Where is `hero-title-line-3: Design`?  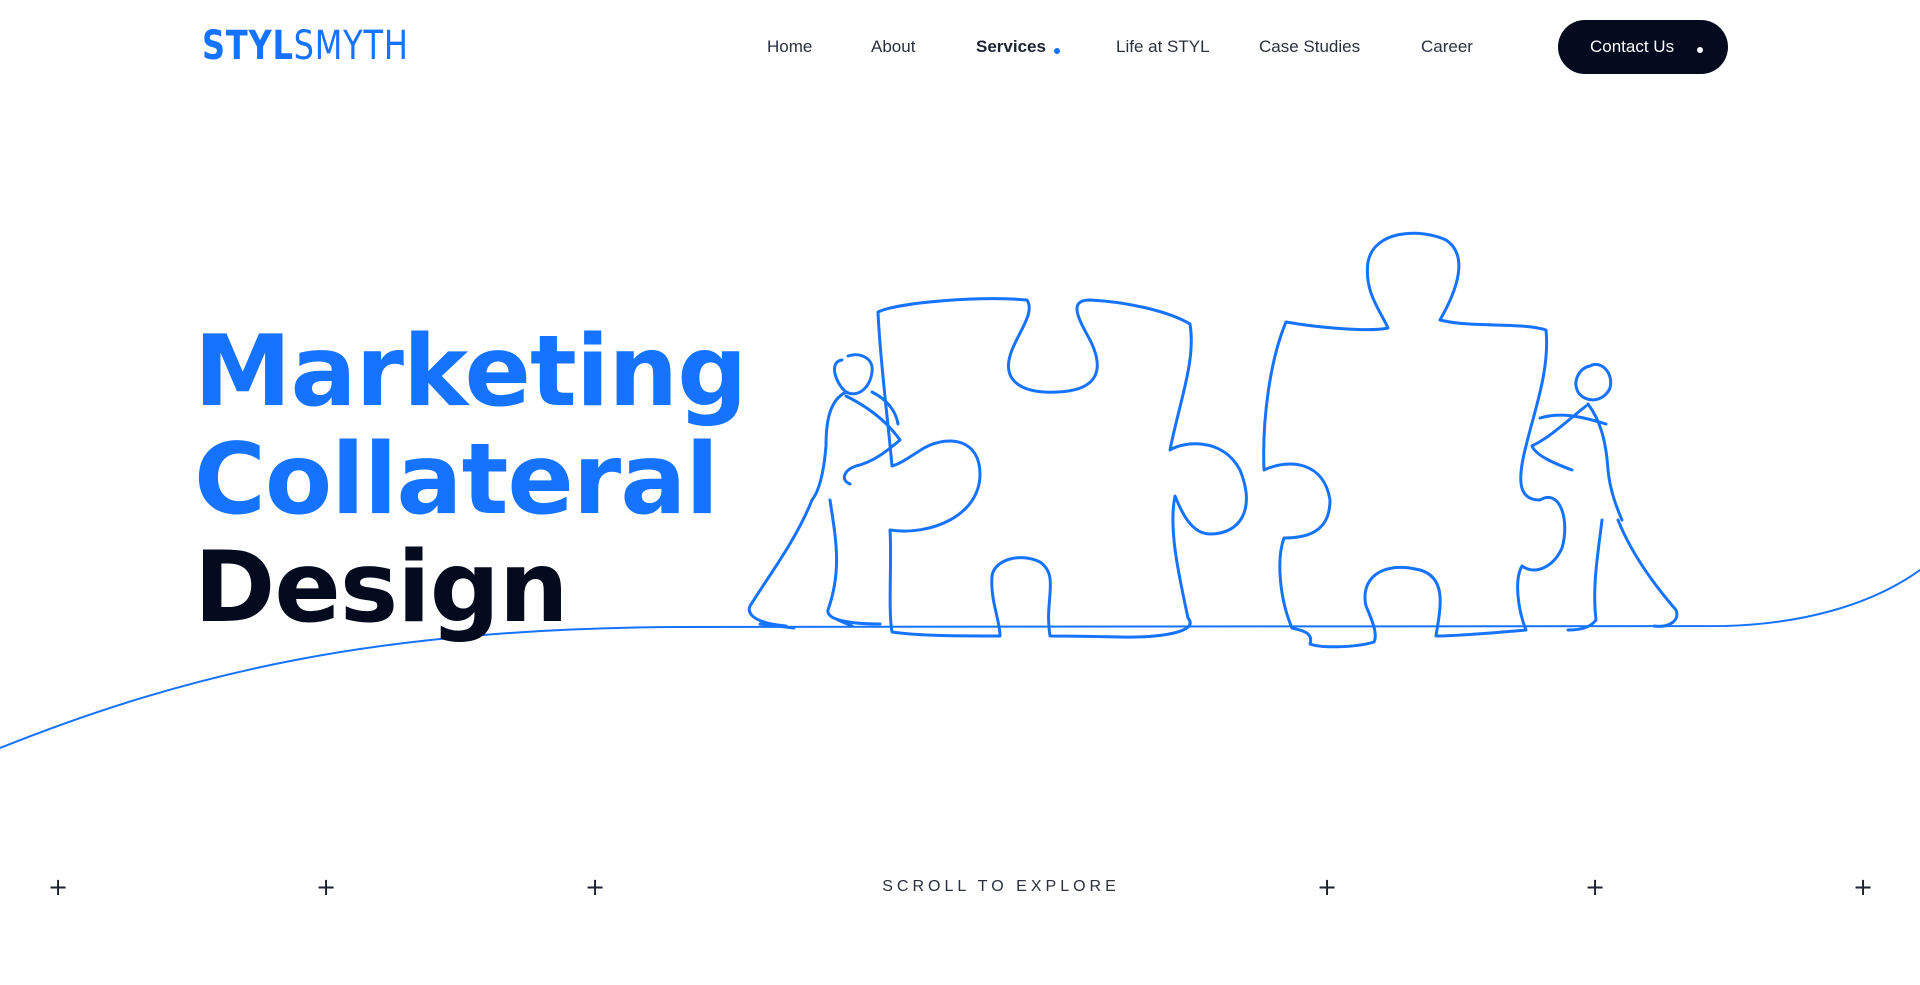 hero-title-line-3: Design is located at coordinates (381, 588).